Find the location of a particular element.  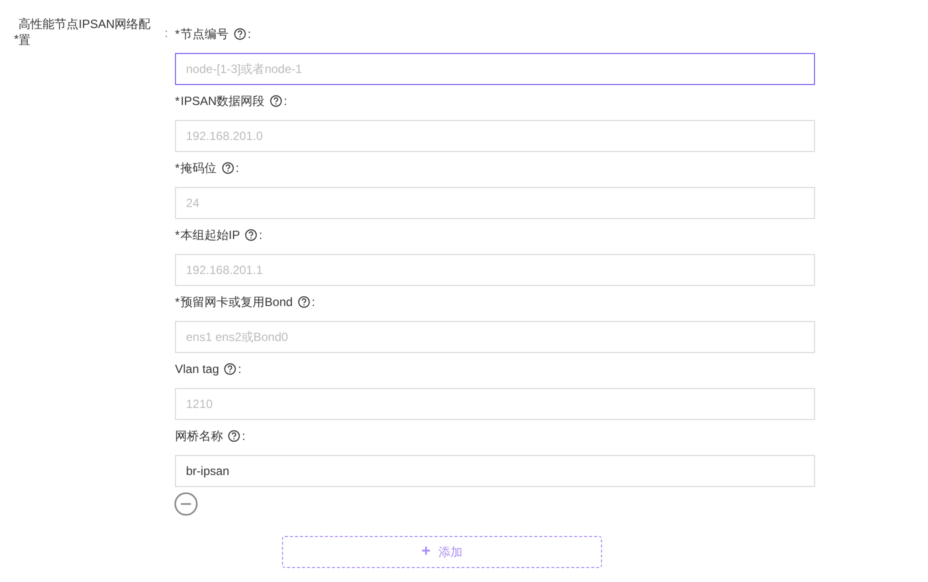

field-label: 节点编号 is located at coordinates (204, 34).